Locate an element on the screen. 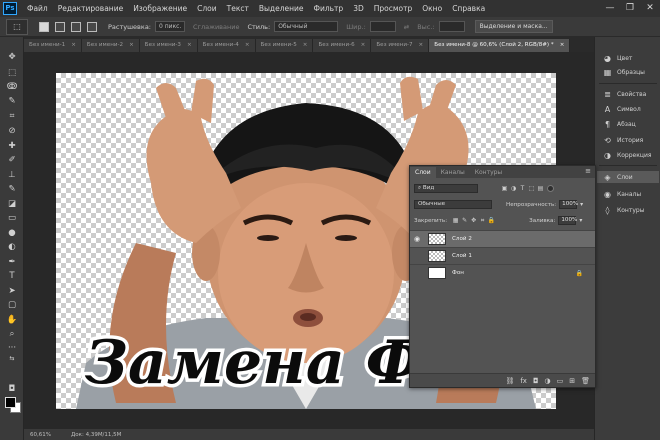  swap-icon: ⇄ is located at coordinates (406, 27).